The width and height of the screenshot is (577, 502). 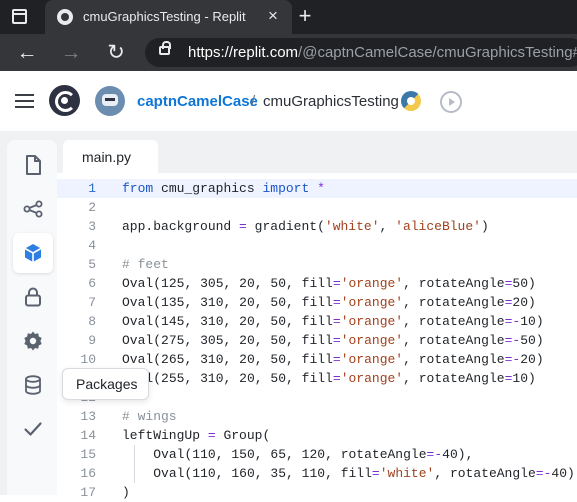 I want to click on packages-tooltip: Packages, so click(x=105, y=384).